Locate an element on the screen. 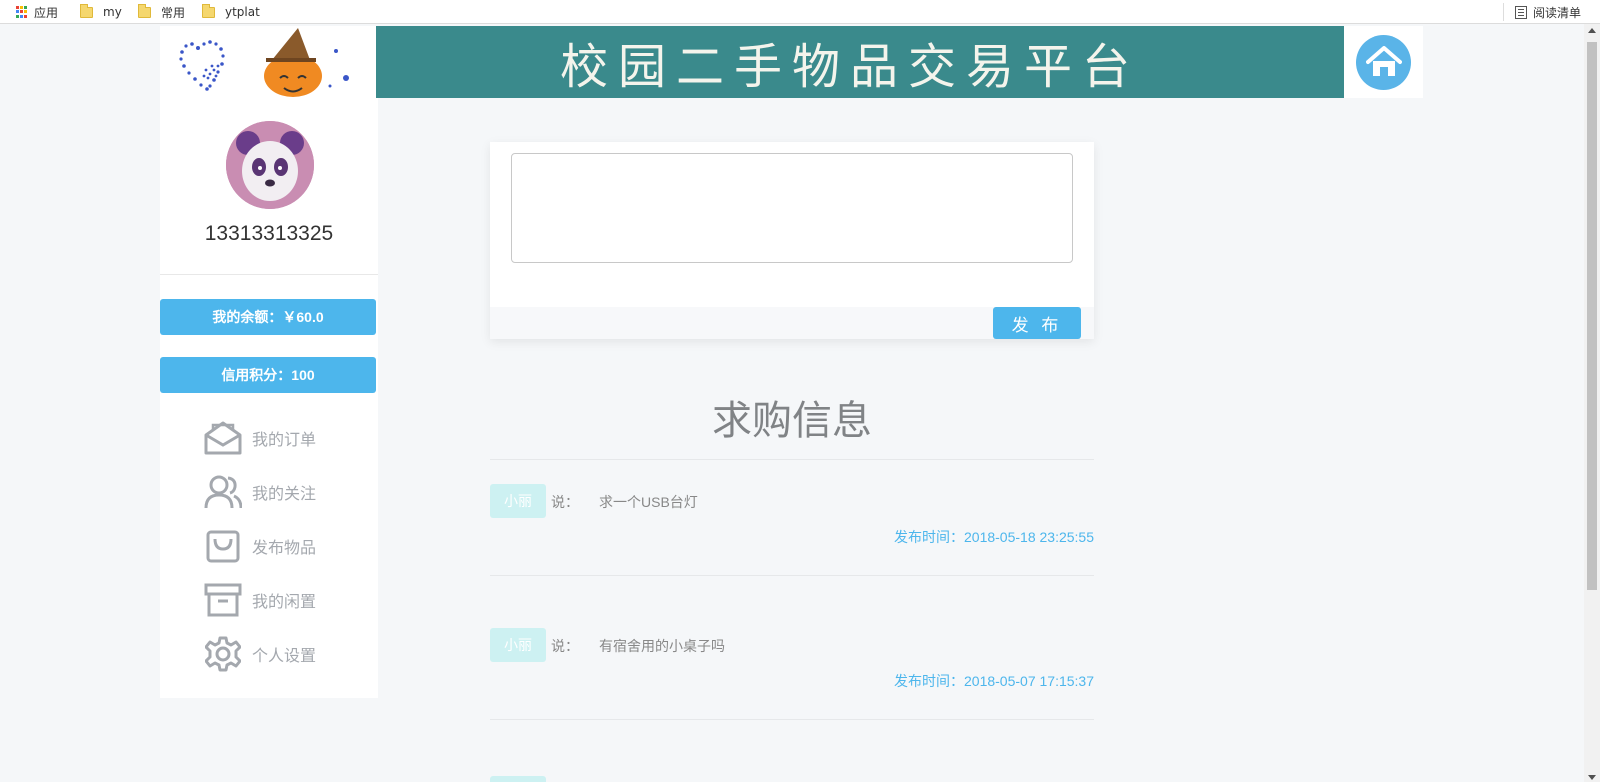 Image resolution: width=1600 pixels, height=782 pixels. banner-home-area is located at coordinates (1383, 62).